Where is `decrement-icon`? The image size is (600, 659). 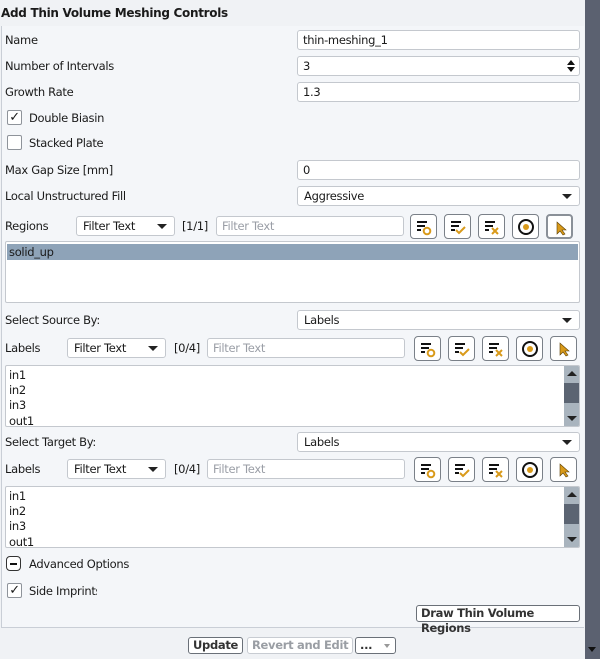
decrement-icon is located at coordinates (571, 69).